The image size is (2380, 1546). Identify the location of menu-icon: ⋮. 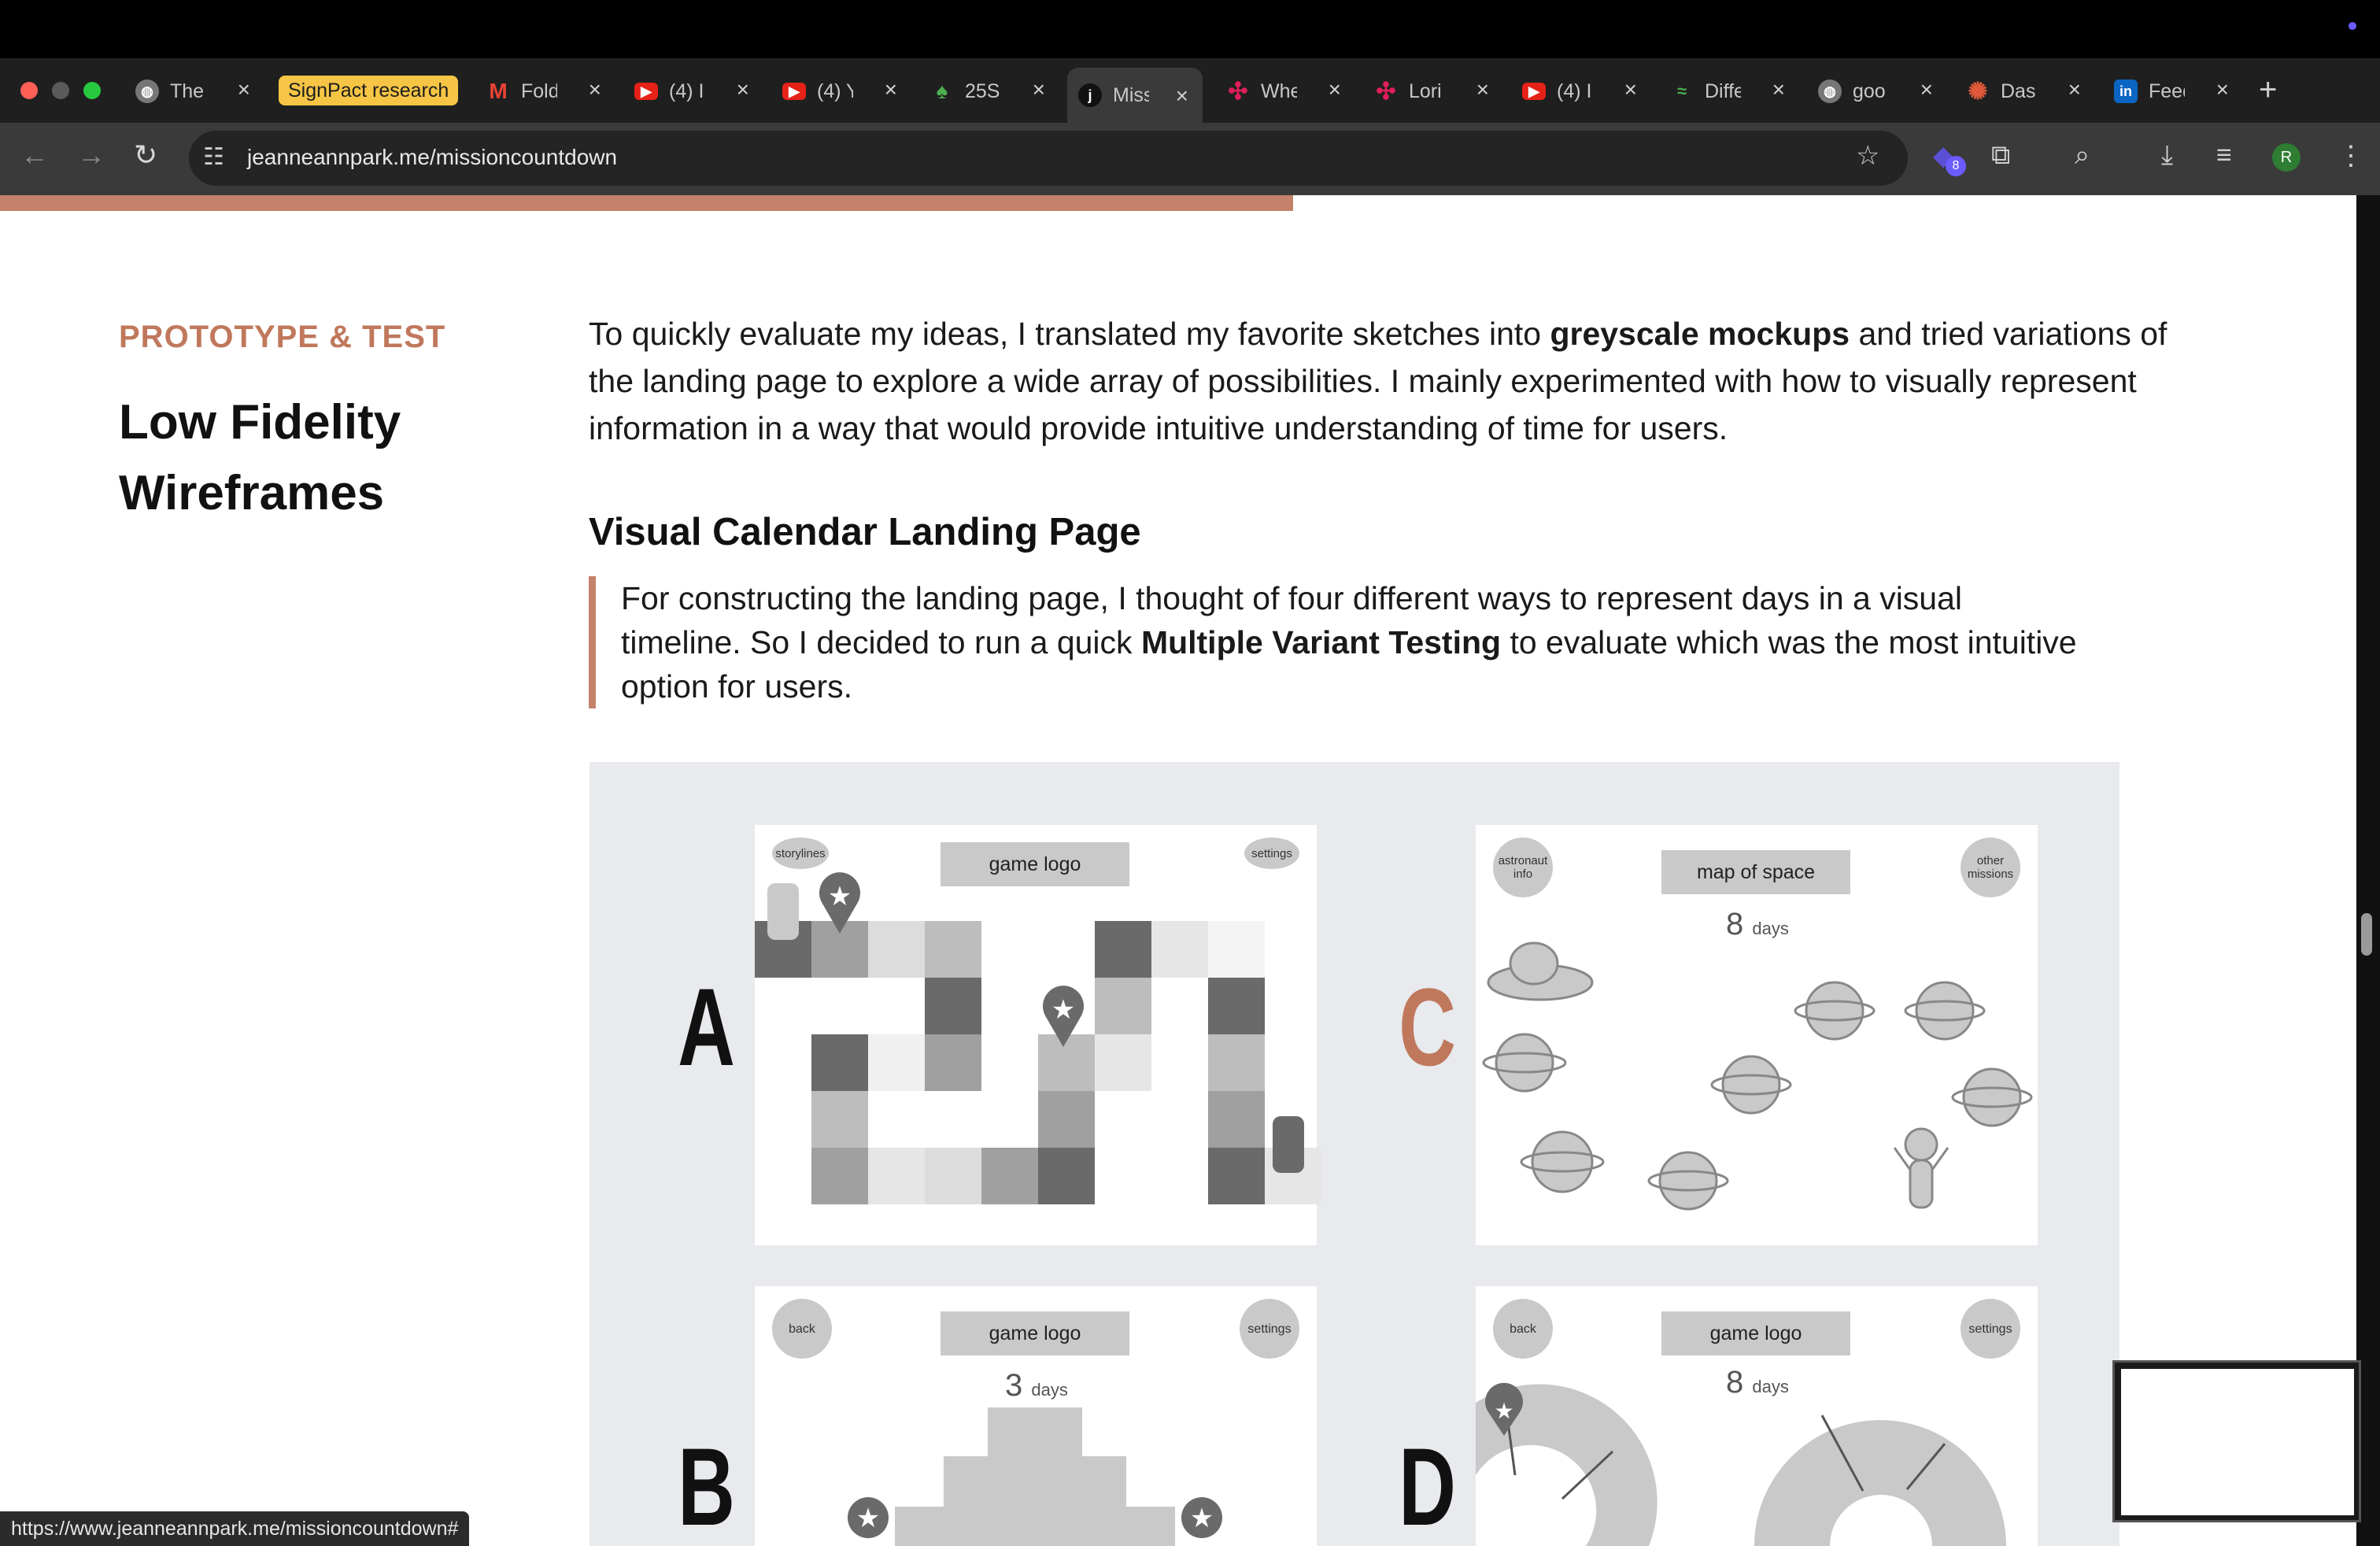
(2351, 156).